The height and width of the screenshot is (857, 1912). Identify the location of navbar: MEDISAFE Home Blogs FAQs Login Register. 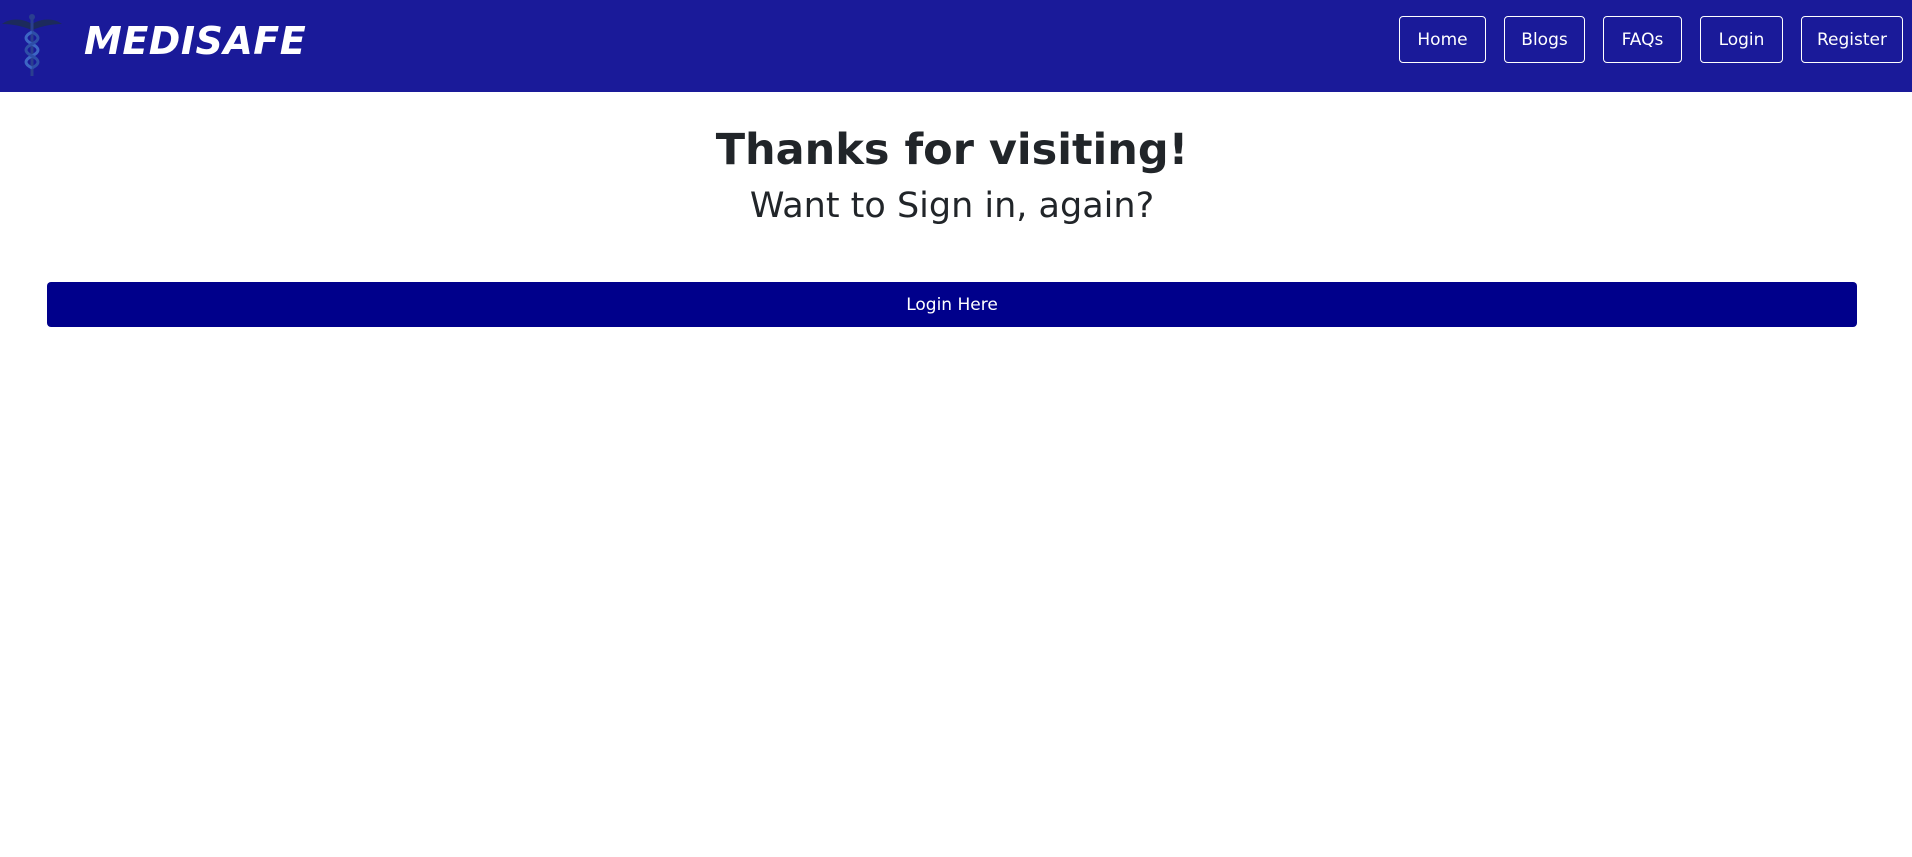
(956, 46).